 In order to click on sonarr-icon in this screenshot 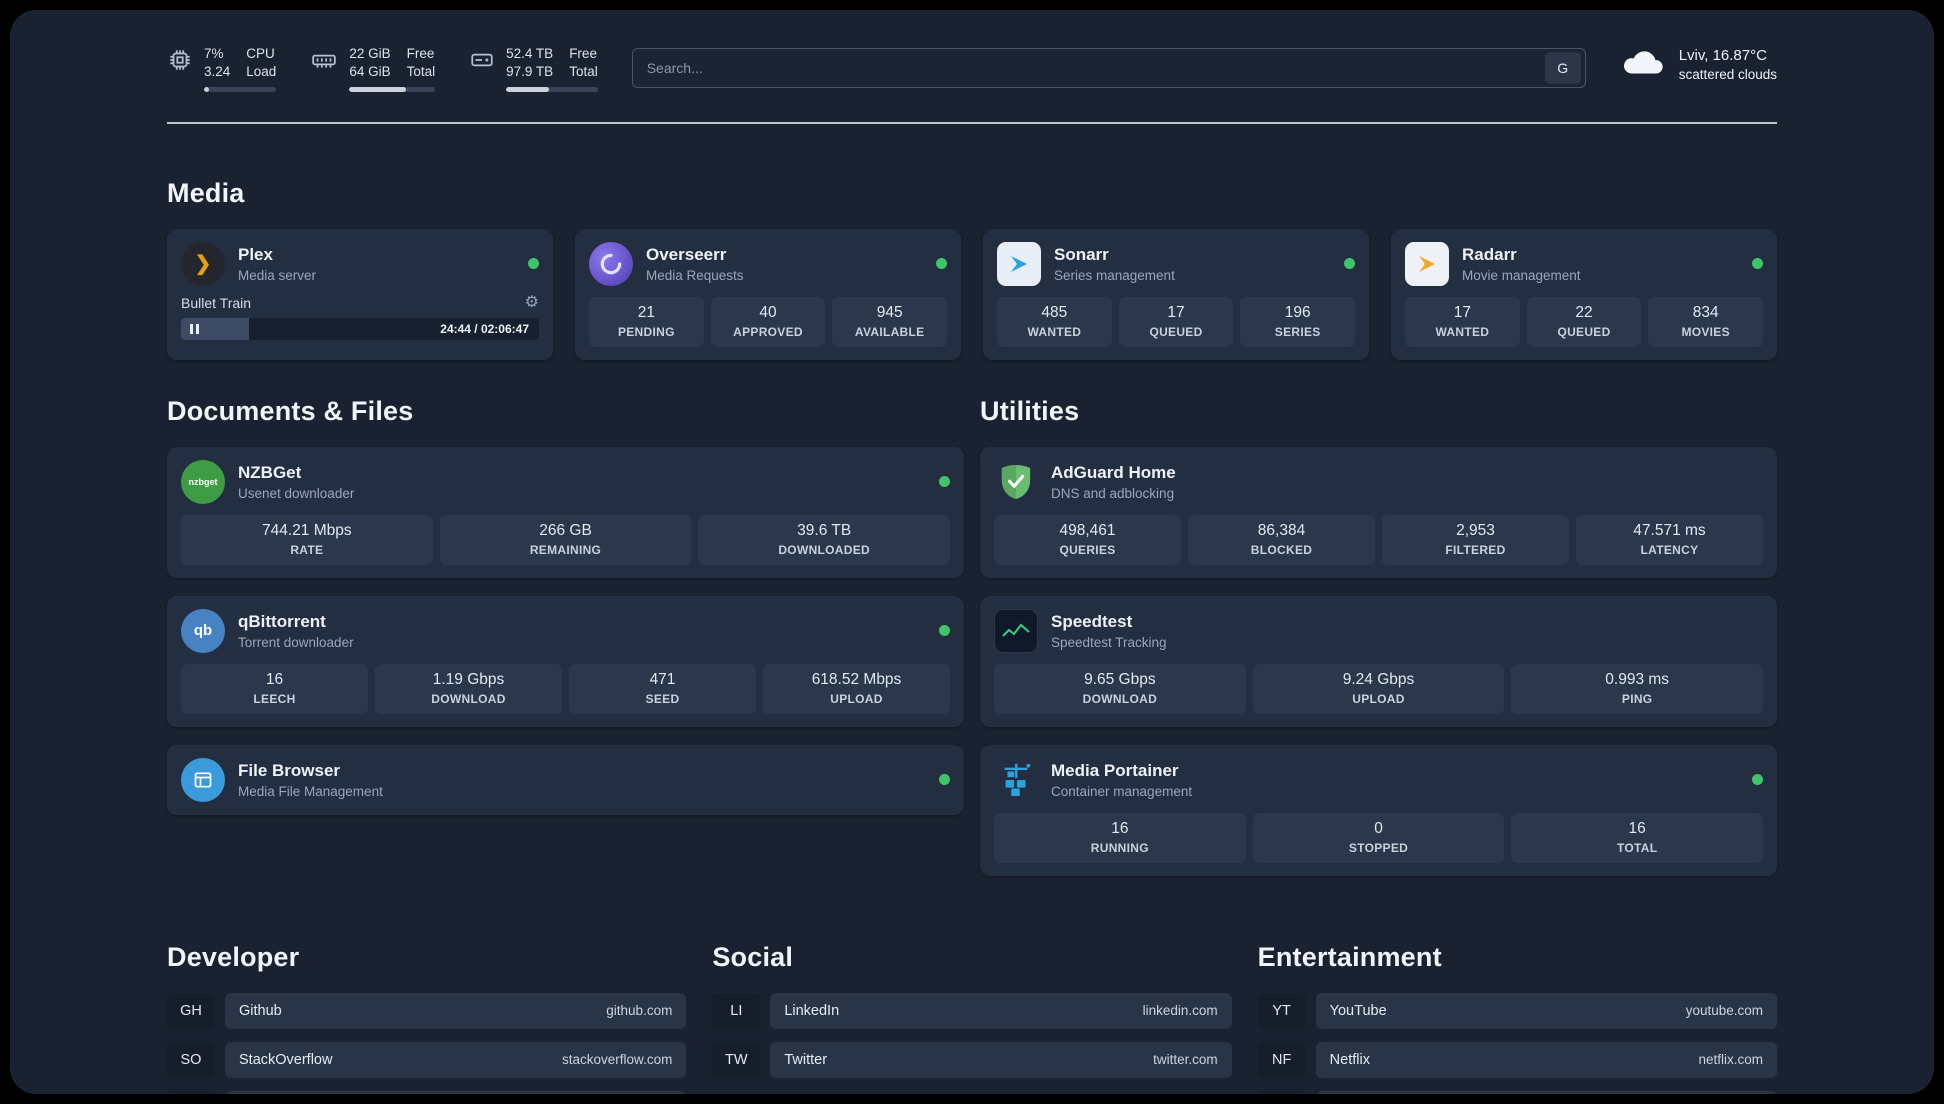, I will do `click(1019, 263)`.